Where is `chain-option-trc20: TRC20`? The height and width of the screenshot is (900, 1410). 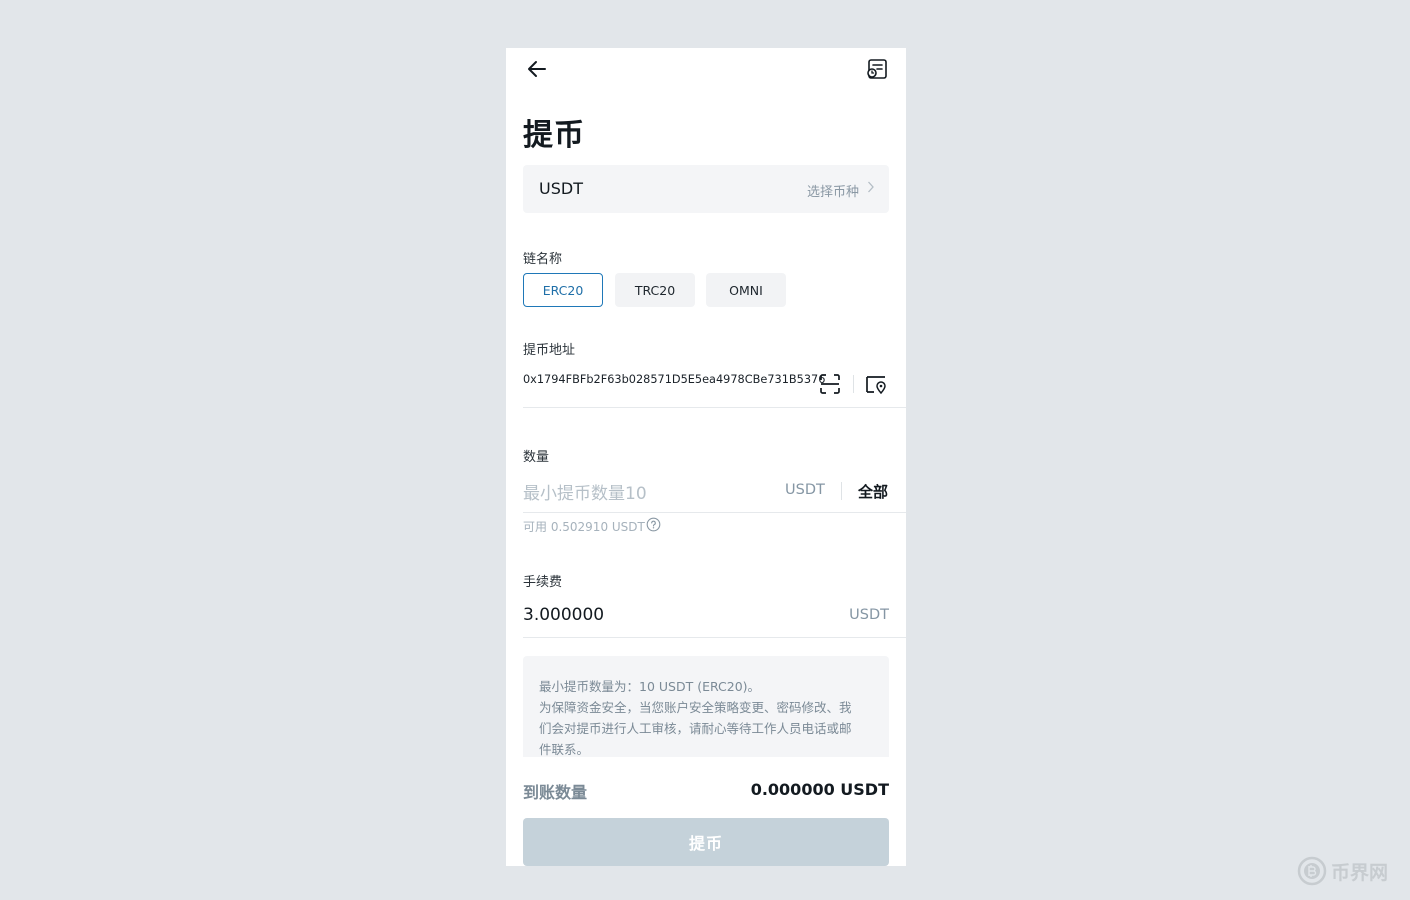
chain-option-trc20: TRC20 is located at coordinates (655, 290).